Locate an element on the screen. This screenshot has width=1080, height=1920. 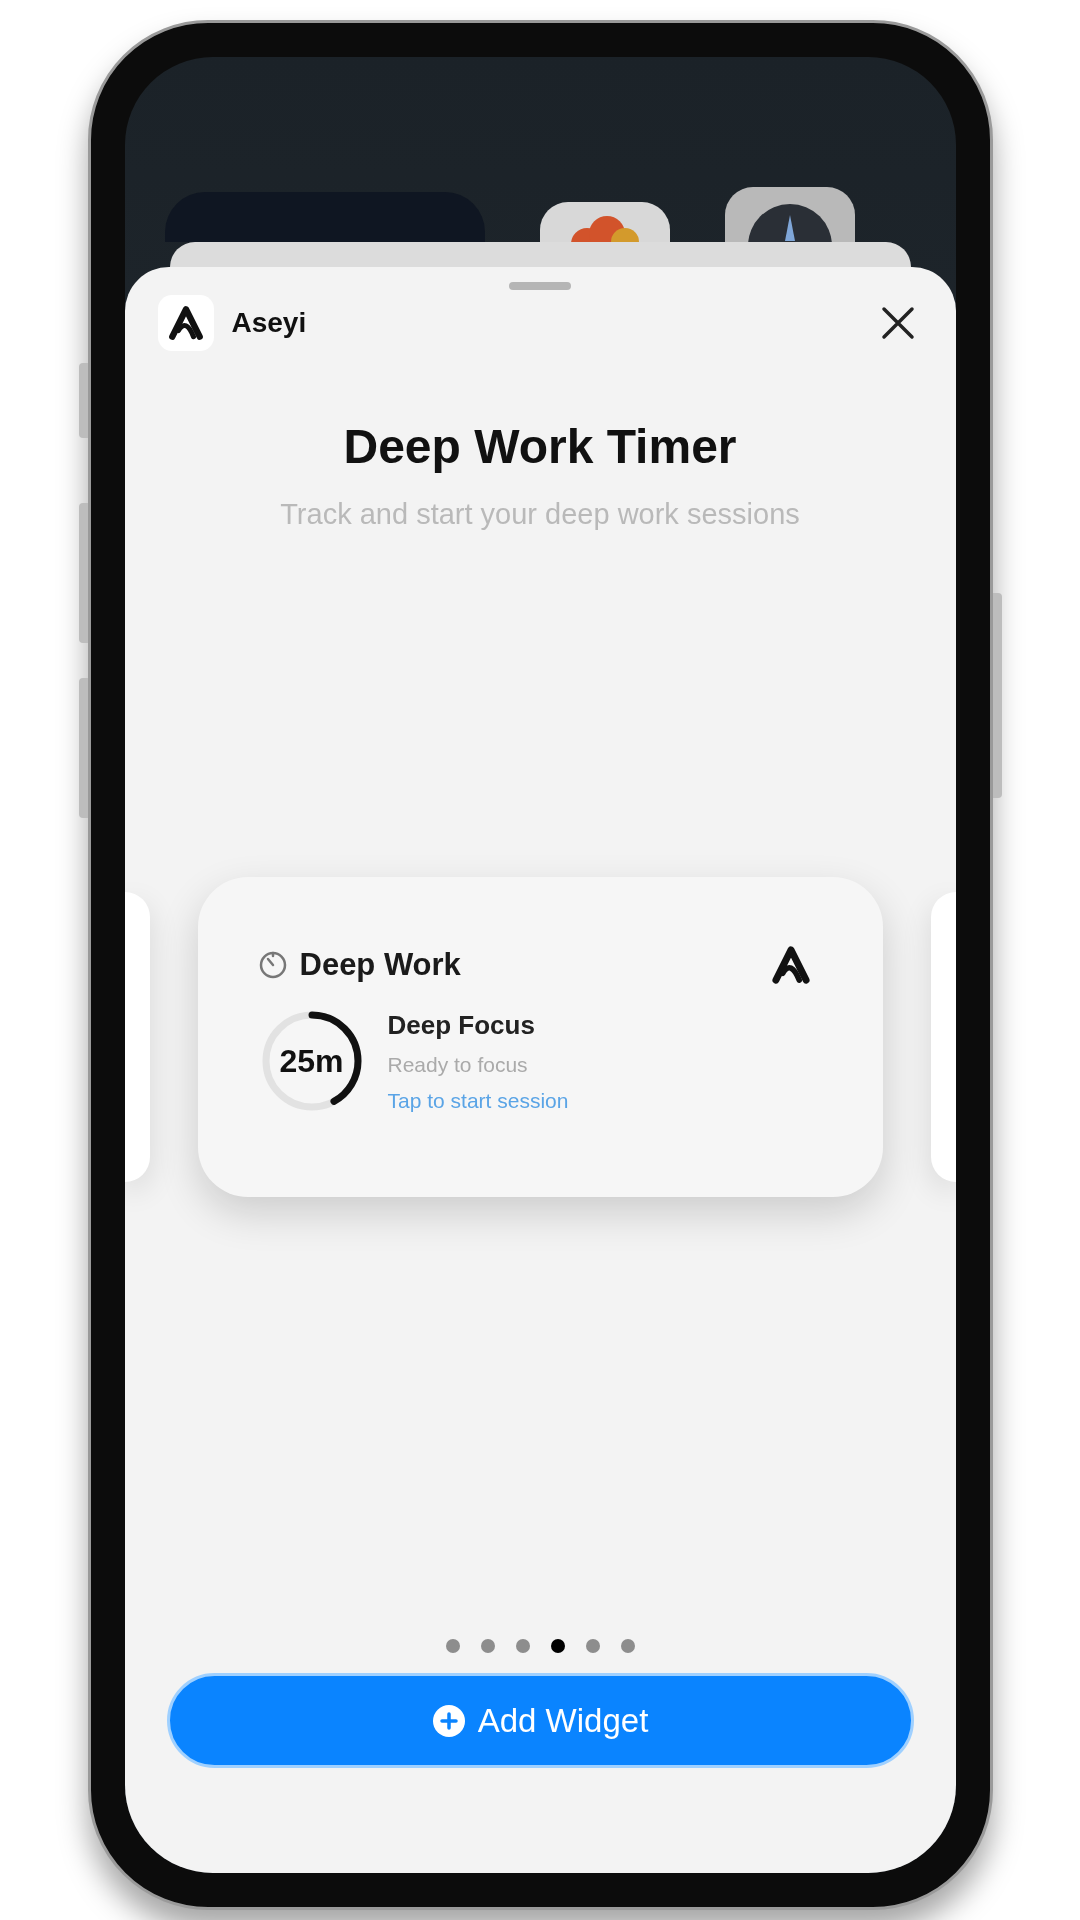
timer-value: 25m is located at coordinates (311, 1061).